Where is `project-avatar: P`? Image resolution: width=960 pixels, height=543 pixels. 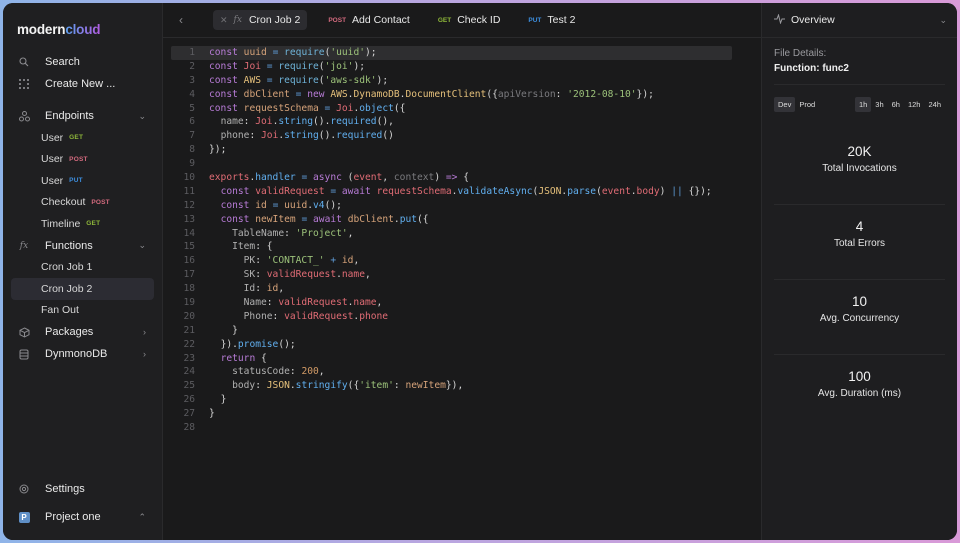
project-avatar: P is located at coordinates (24, 517).